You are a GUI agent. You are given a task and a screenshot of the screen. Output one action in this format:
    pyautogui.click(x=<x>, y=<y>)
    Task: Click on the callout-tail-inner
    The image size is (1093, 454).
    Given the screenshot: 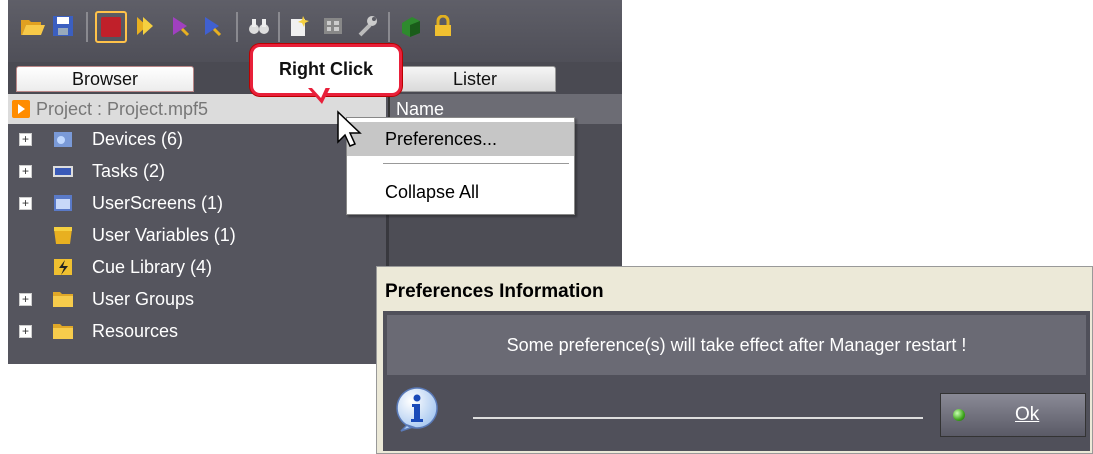 What is the action you would take?
    pyautogui.click(x=318, y=92)
    